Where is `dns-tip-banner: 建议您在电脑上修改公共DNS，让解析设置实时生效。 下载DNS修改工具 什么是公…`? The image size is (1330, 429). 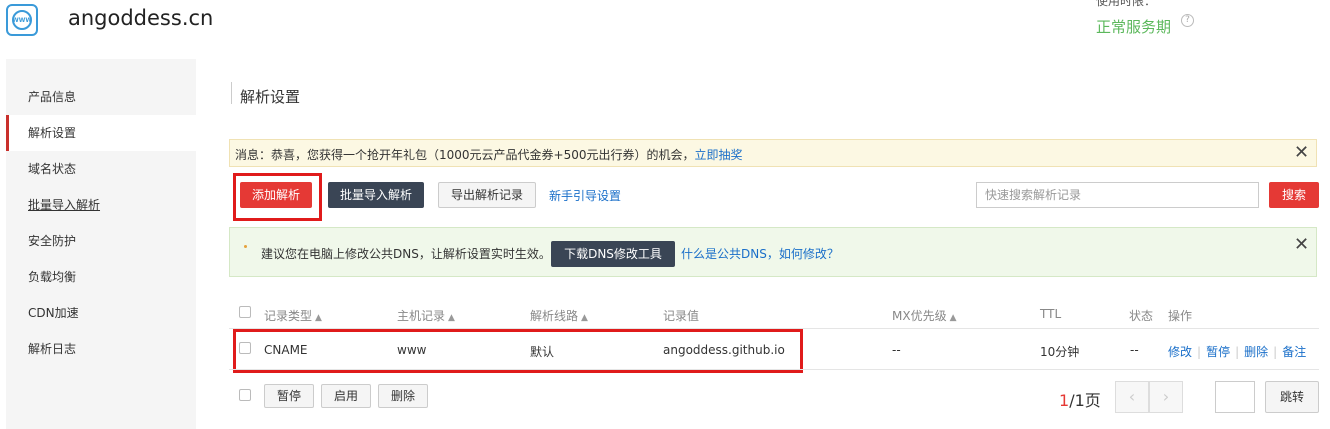 dns-tip-banner: 建议您在电脑上修改公共DNS，让解析设置实时生效。 下载DNS修改工具 什么是公… is located at coordinates (773, 252).